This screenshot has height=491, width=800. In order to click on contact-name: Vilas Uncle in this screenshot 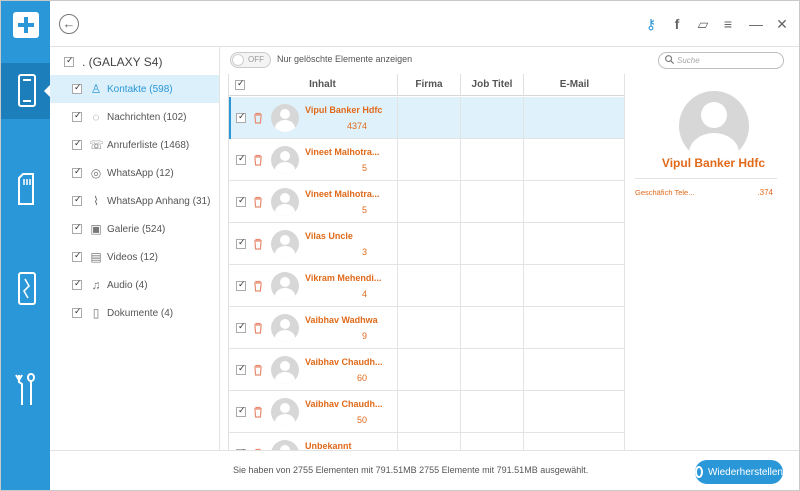, I will do `click(329, 236)`.